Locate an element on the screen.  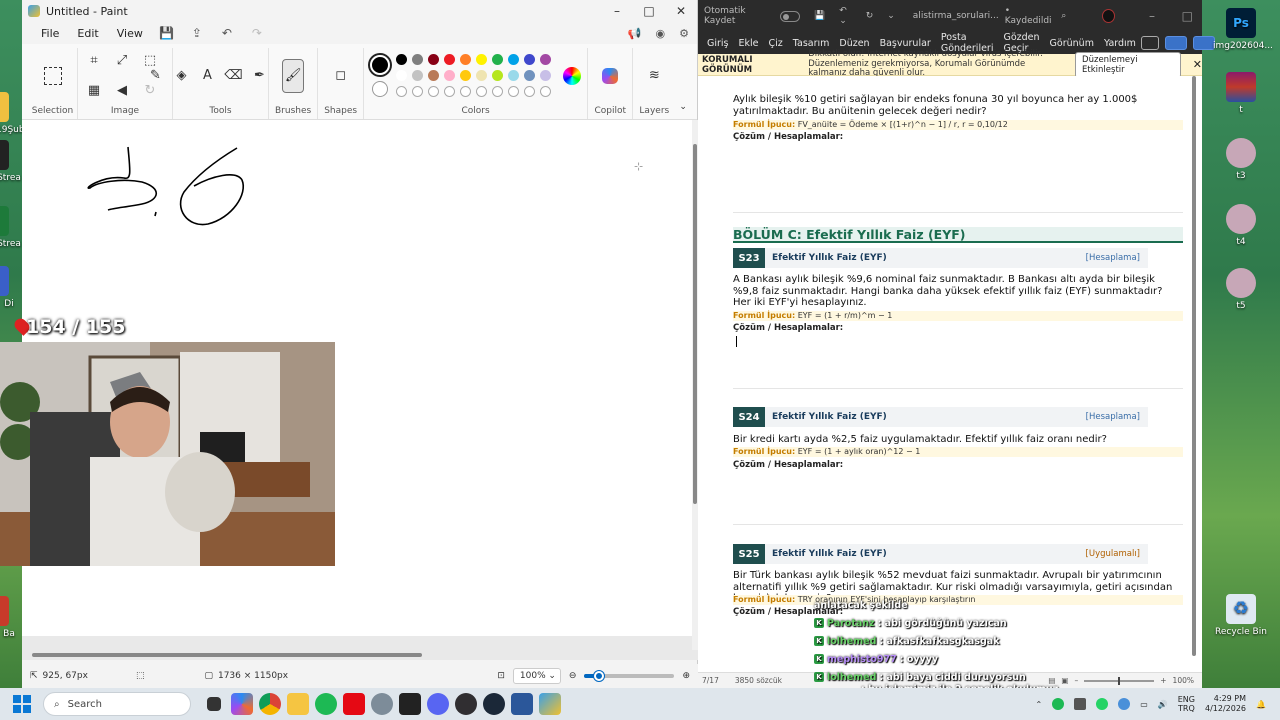
menu-view: View is located at coordinates (130, 33).